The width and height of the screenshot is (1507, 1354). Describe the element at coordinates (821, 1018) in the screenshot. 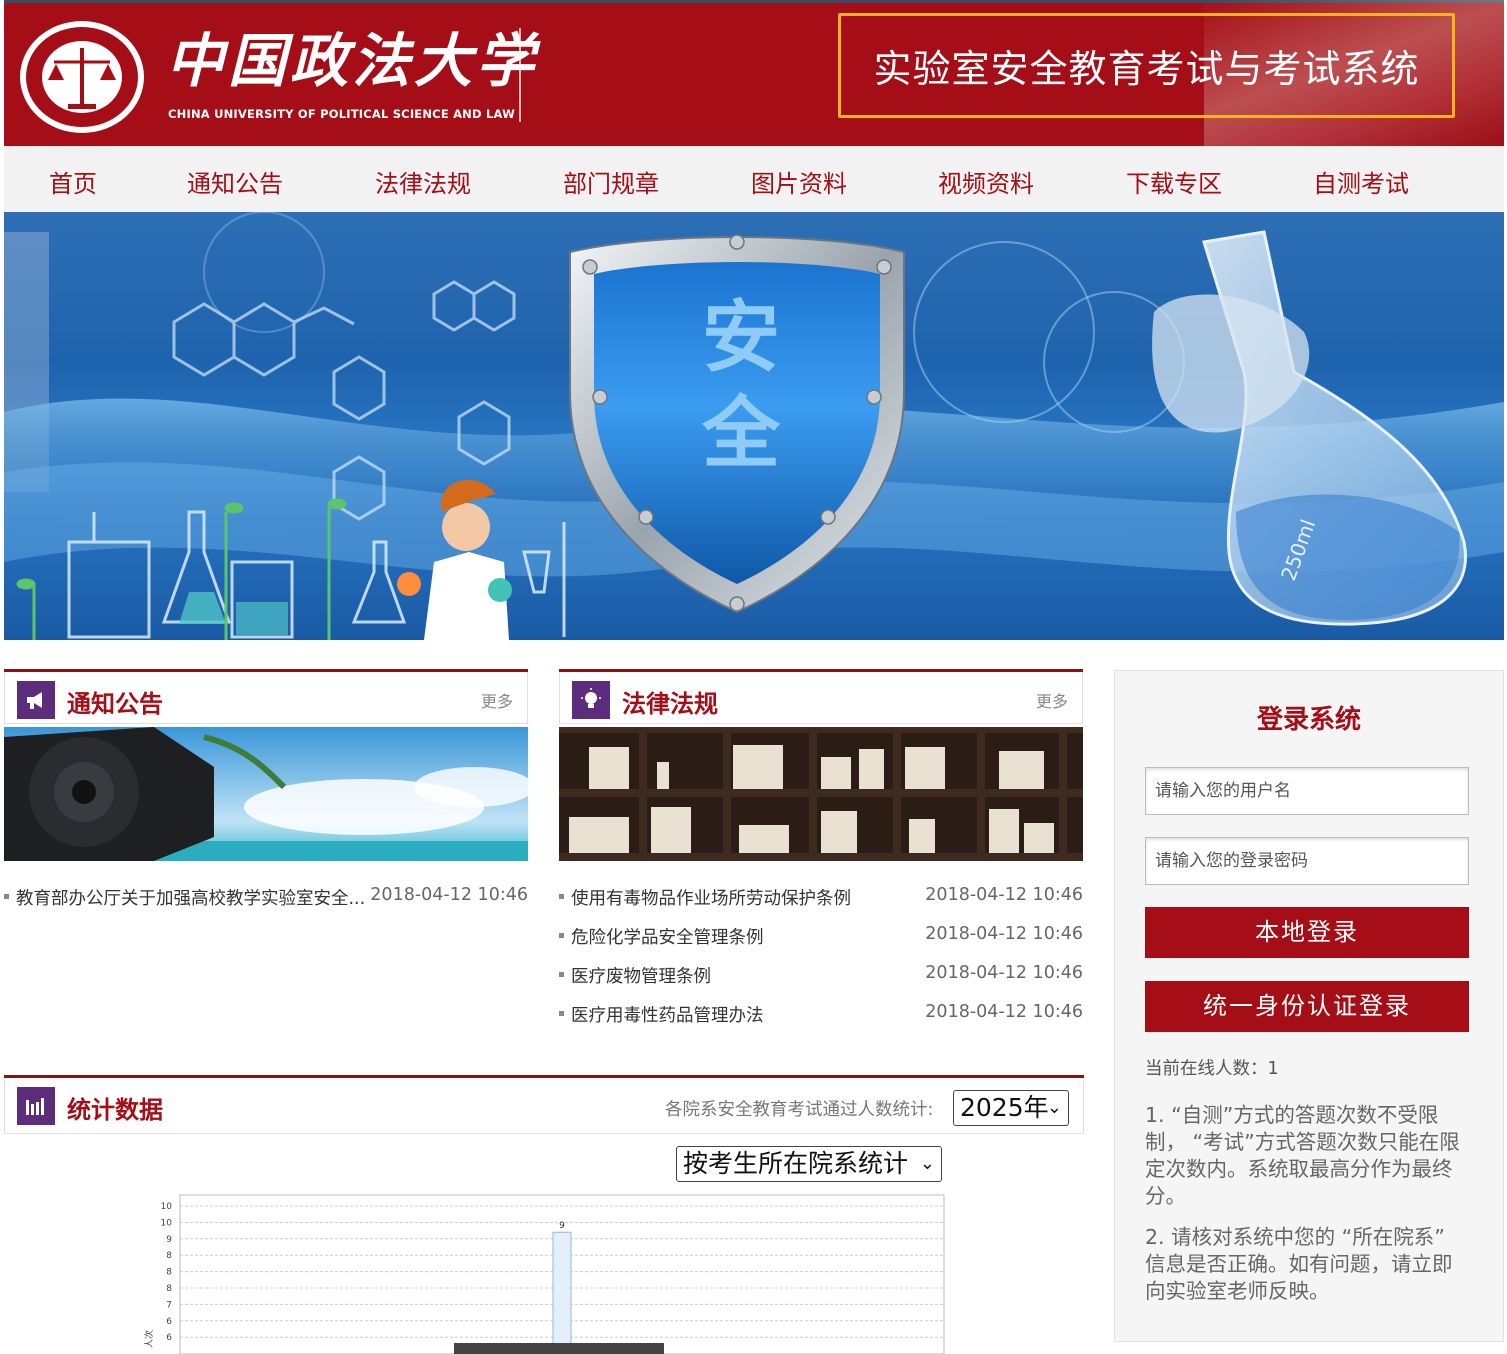

I see `list-item: 医疗用毒性药品管理办法 2018-04-12 10:46` at that location.